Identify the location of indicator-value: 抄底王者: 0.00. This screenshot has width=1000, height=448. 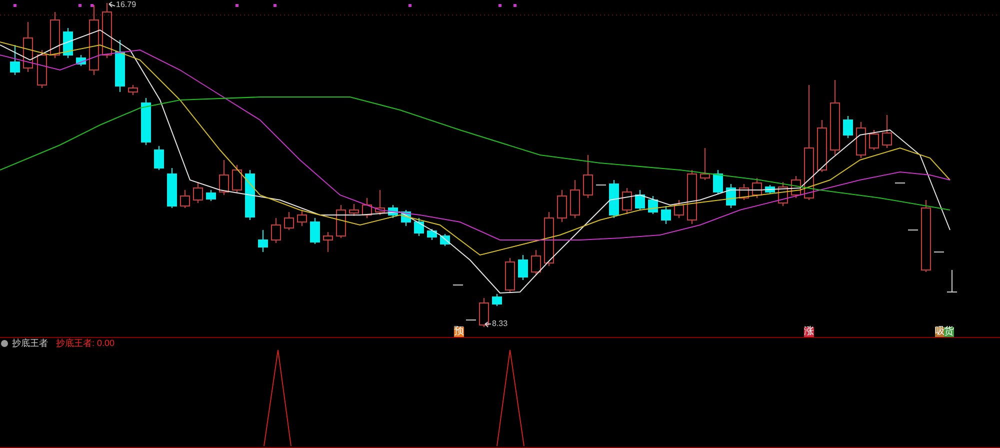
(85, 343).